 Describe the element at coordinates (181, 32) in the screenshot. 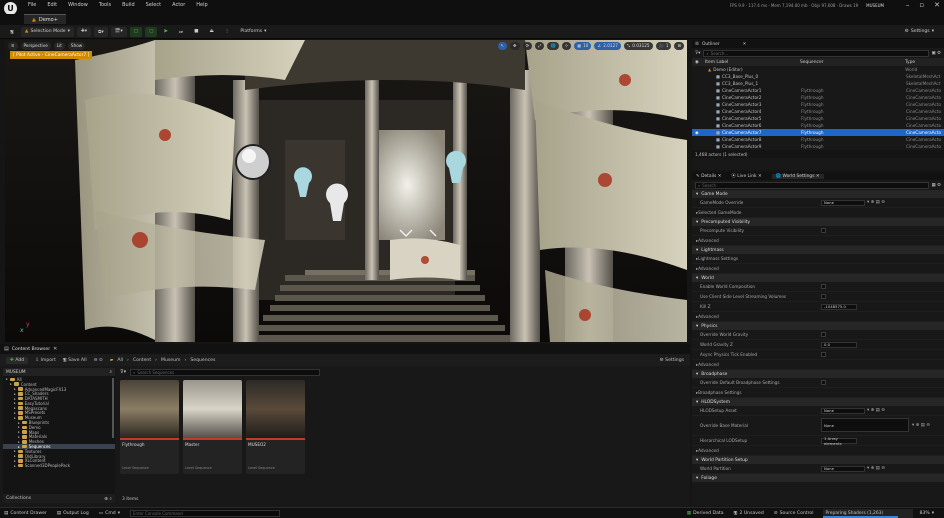

I see `step-icon: ⏭` at that location.